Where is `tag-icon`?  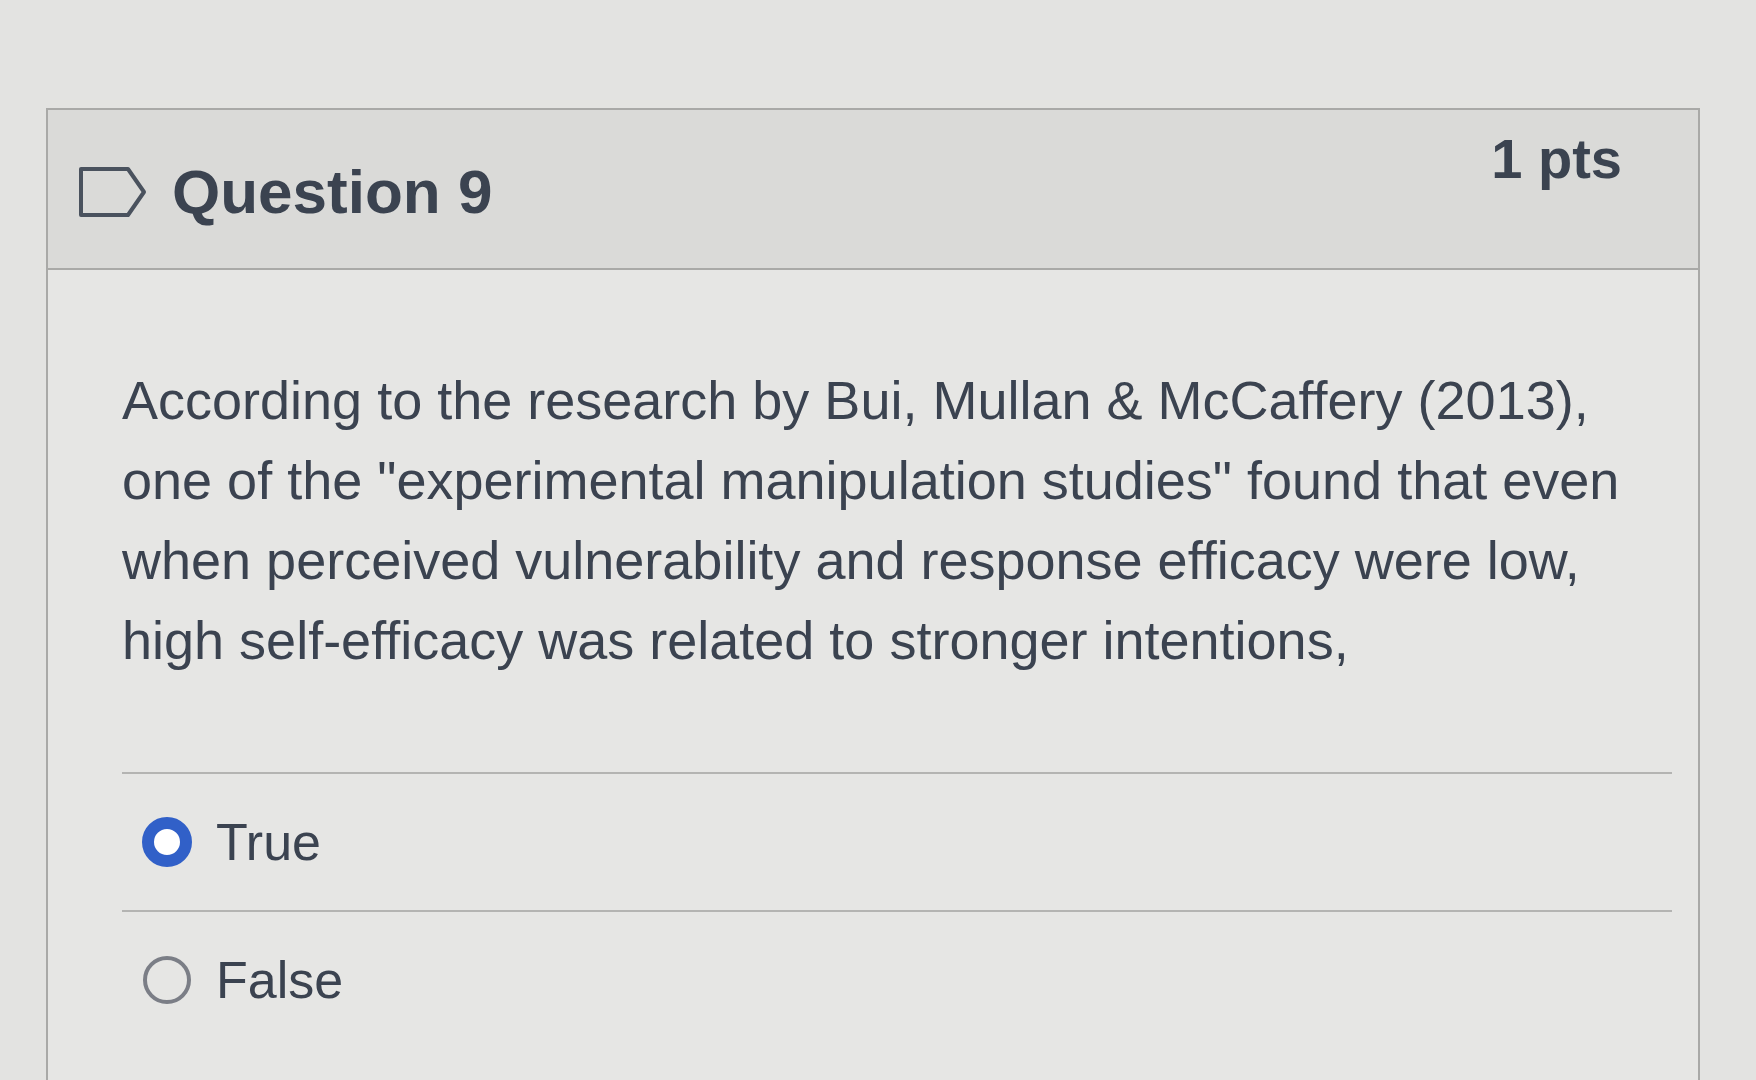 tag-icon is located at coordinates (113, 191).